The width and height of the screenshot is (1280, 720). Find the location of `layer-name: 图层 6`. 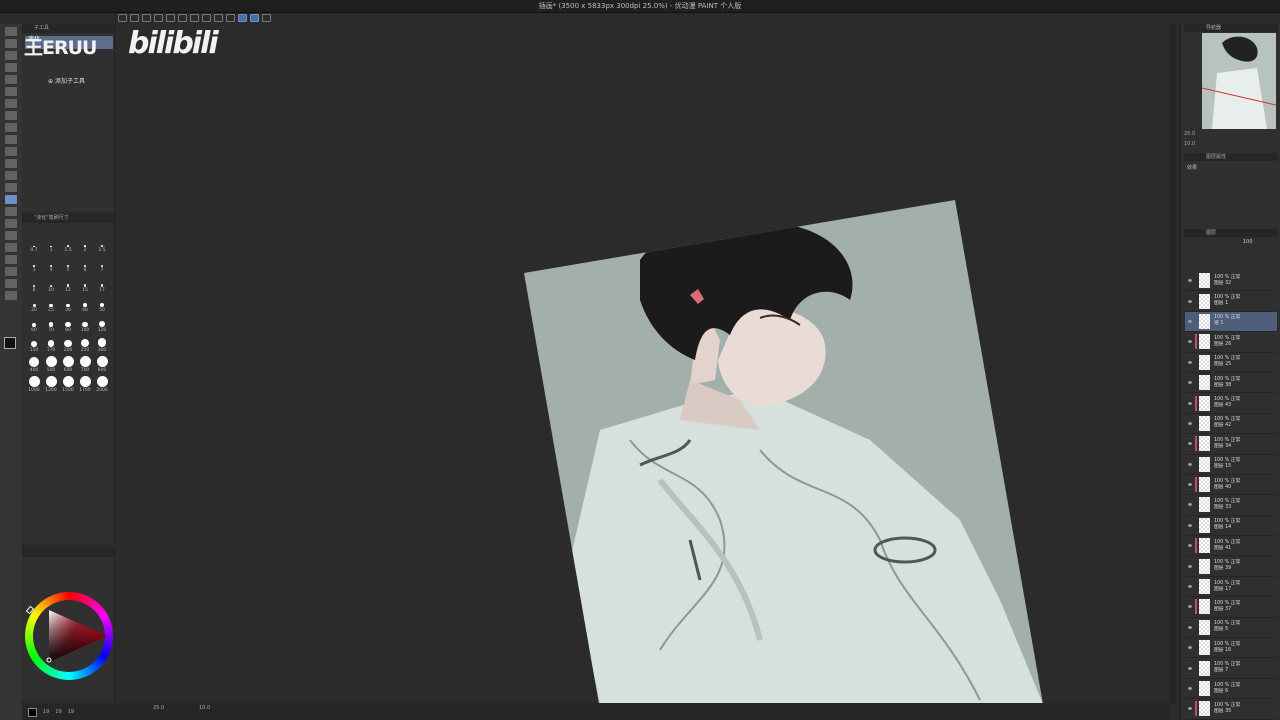

layer-name: 图层 6 is located at coordinates (1221, 691).